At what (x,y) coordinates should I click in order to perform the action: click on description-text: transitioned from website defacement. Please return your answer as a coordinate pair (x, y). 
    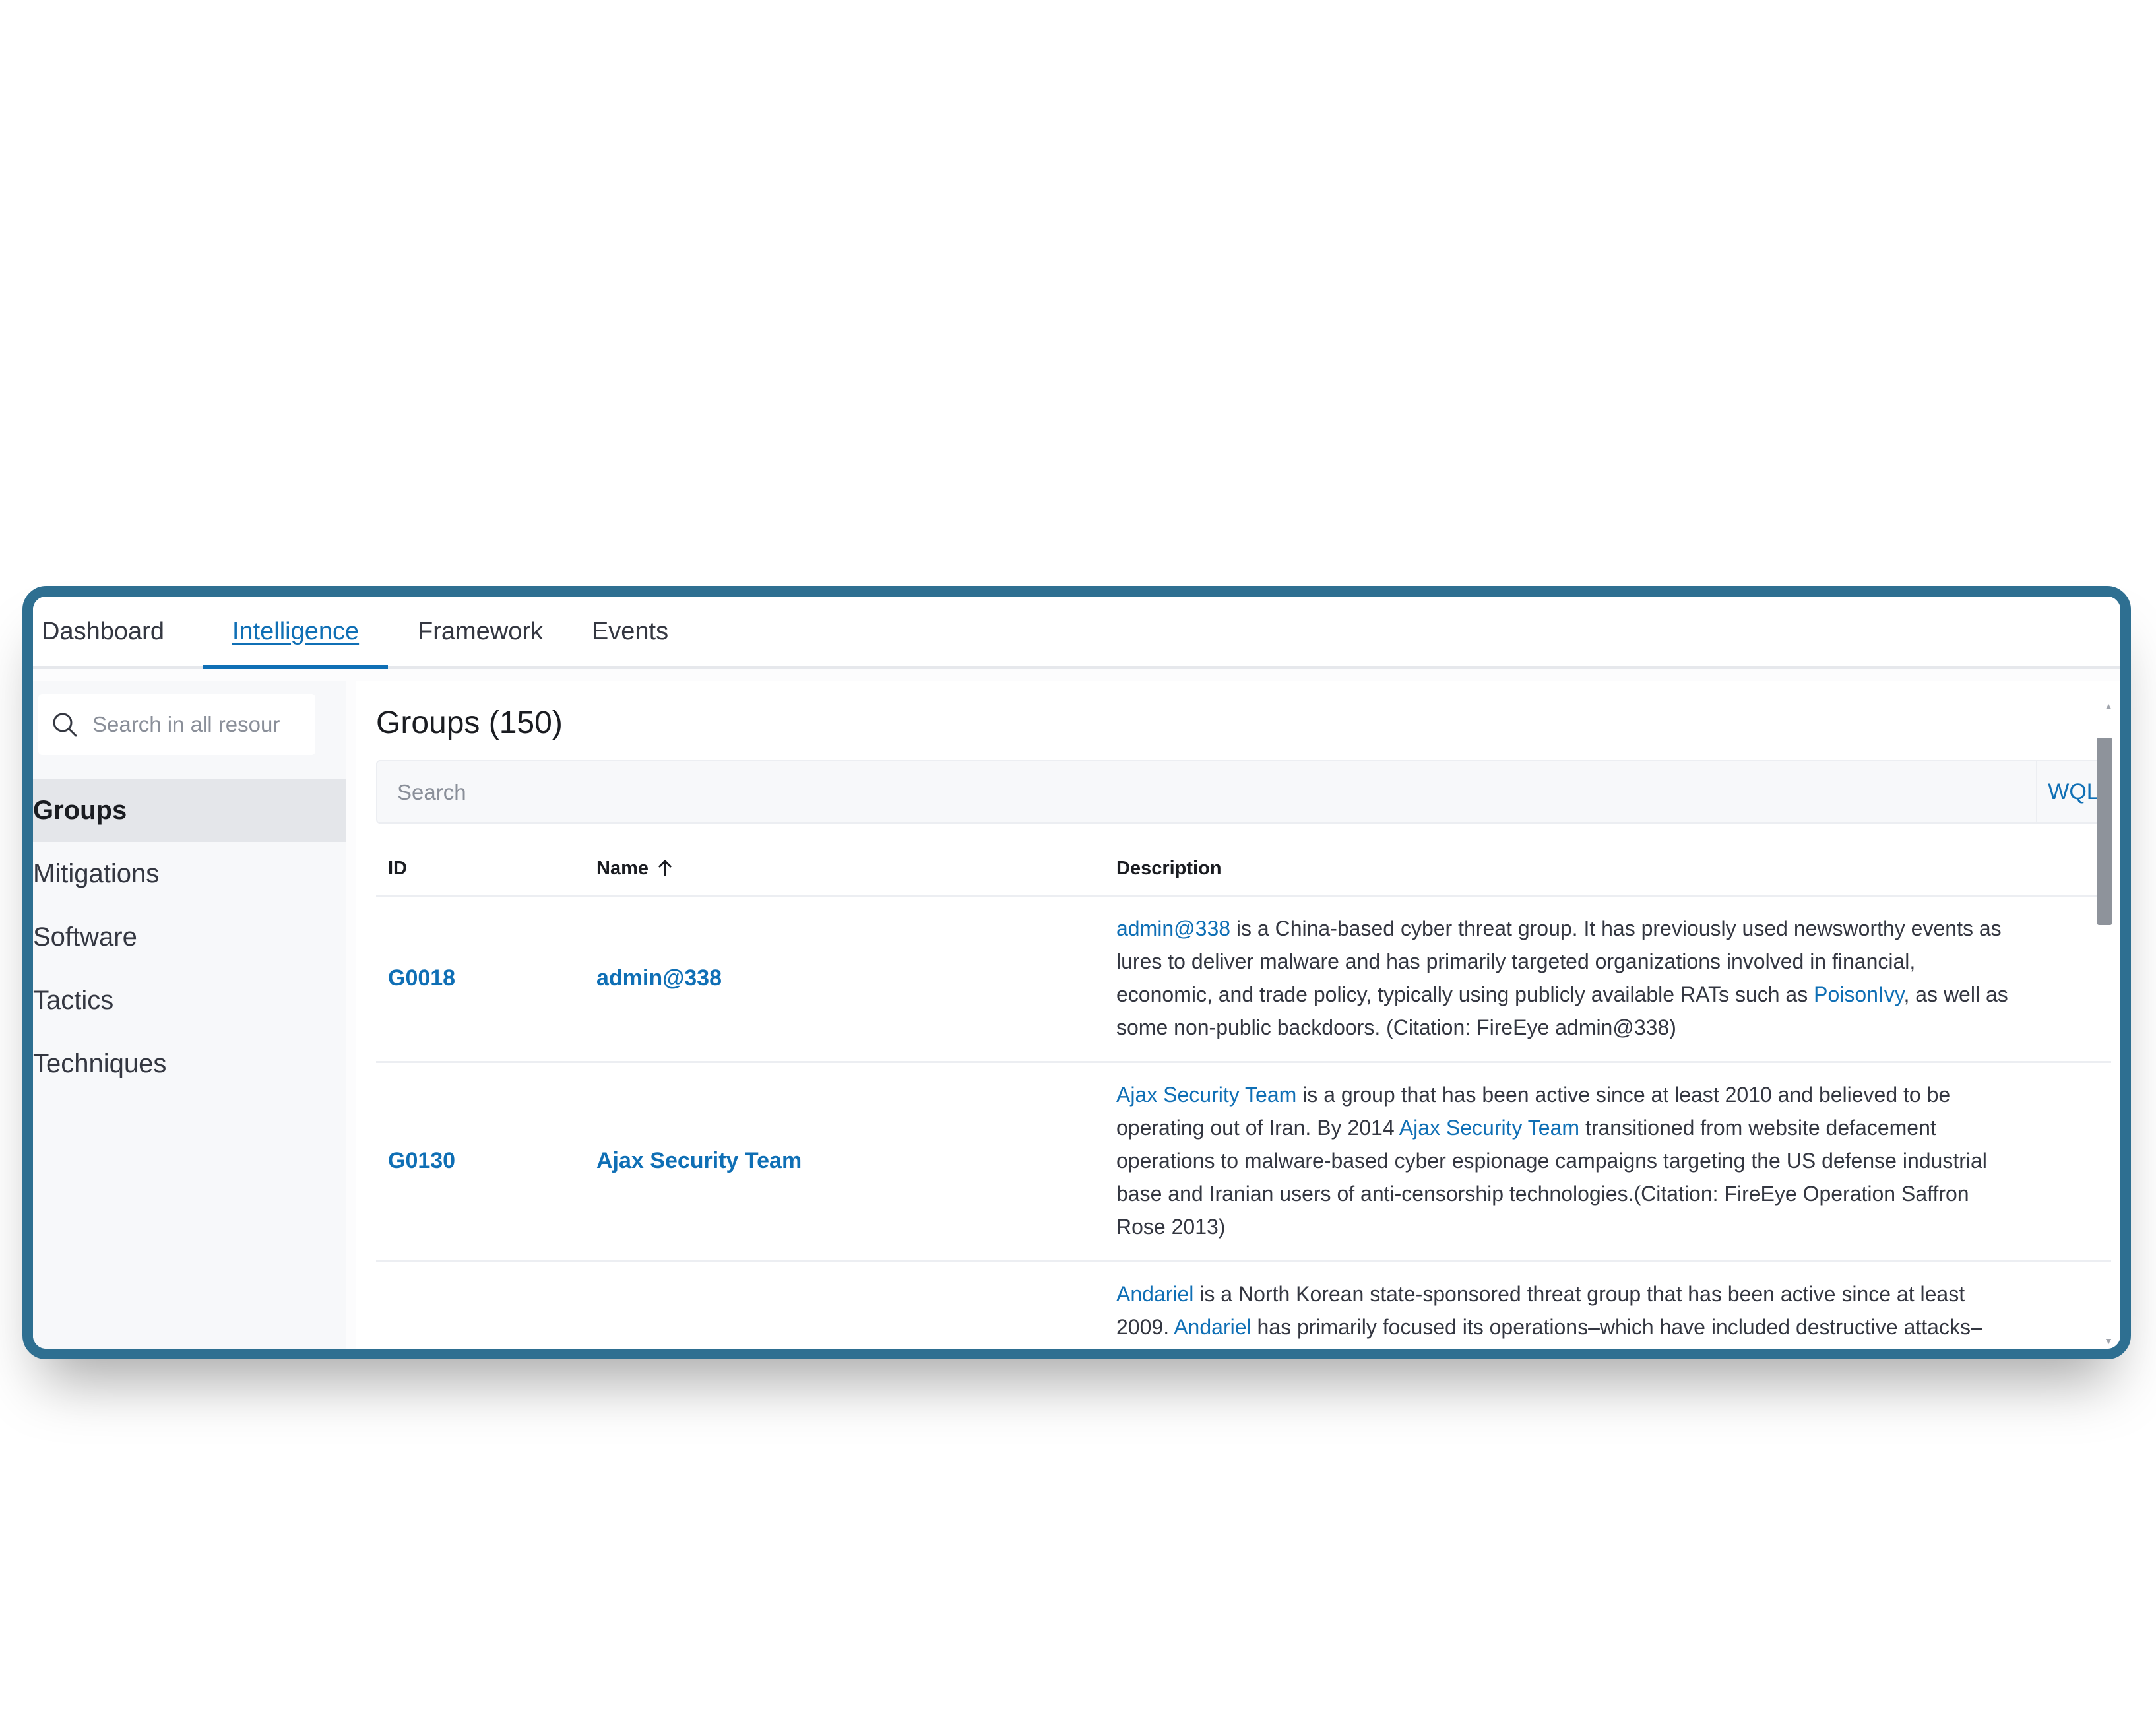
    Looking at the image, I should click on (1758, 1128).